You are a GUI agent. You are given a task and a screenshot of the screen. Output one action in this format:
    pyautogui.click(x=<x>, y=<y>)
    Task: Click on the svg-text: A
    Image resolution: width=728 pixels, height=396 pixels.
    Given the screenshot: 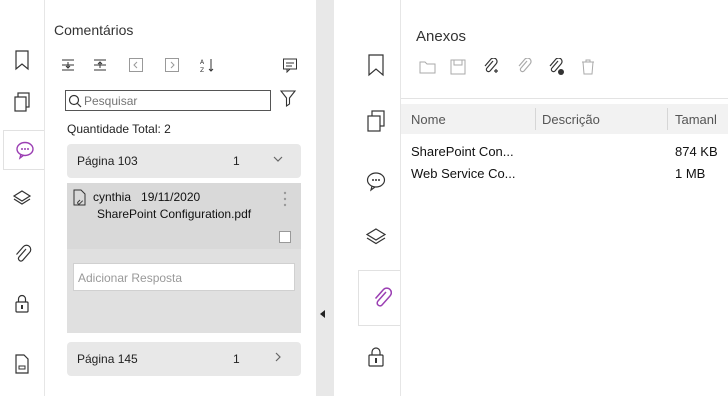 What is the action you would take?
    pyautogui.click(x=202, y=62)
    